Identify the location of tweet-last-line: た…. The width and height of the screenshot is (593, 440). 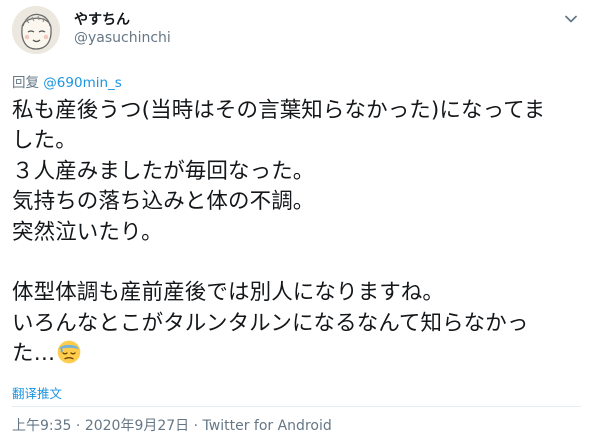
(299, 354).